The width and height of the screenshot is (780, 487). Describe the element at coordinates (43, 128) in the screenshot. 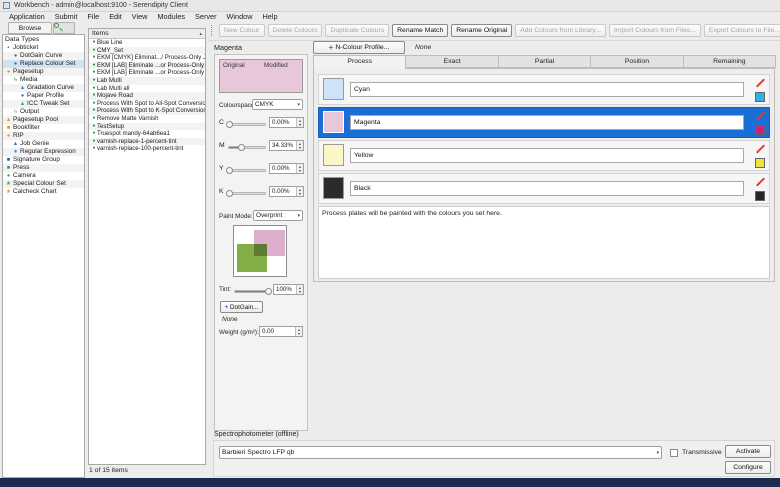

I see `tree-item: ■ Bookfilter` at that location.